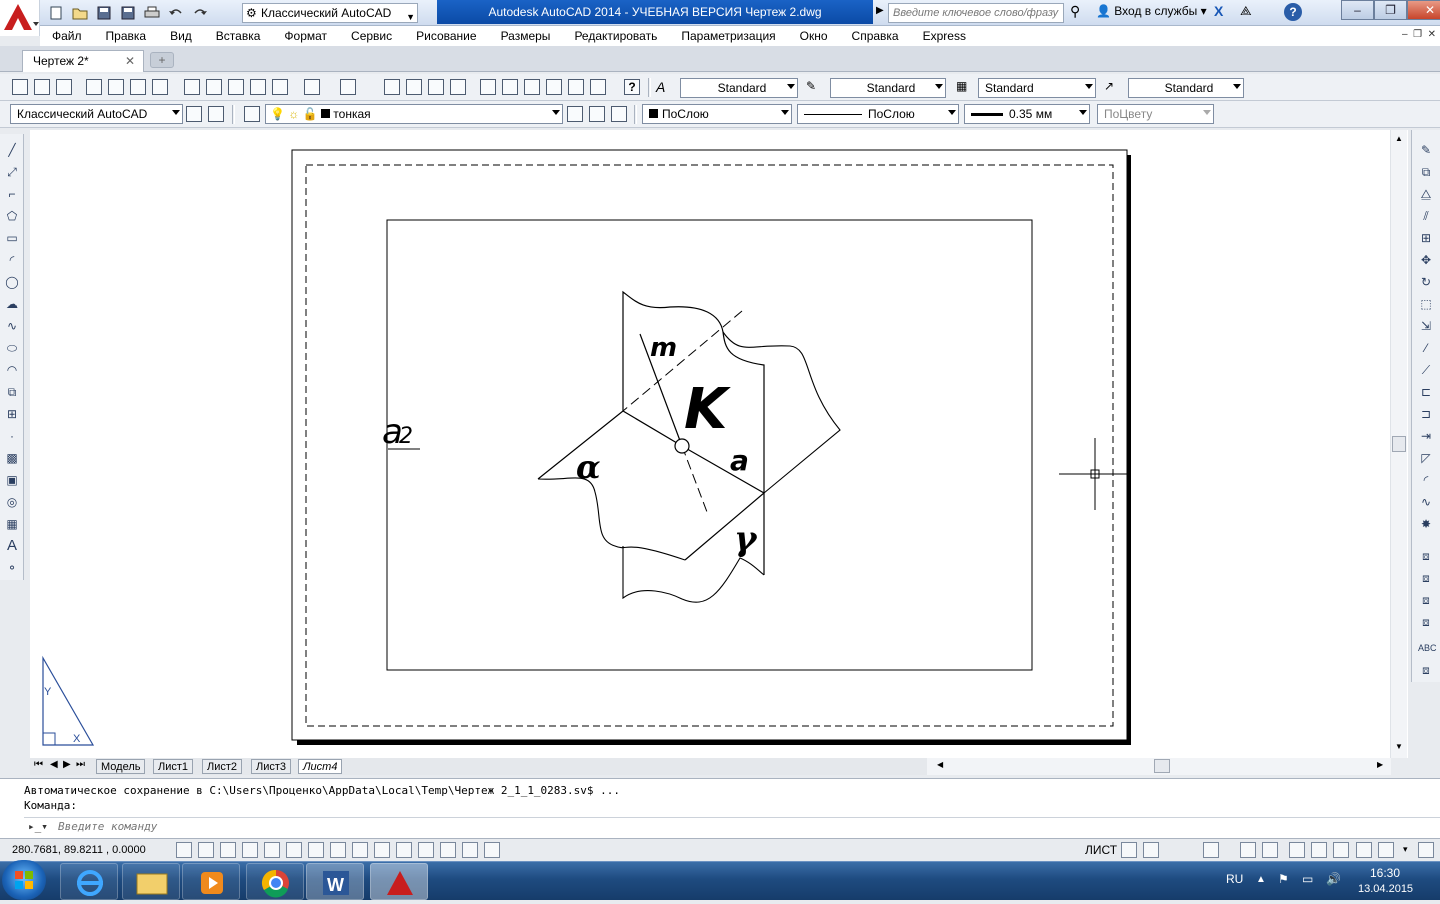 This screenshot has width=1440, height=904. What do you see at coordinates (162, 60) in the screenshot?
I see `new-tab-button: +` at bounding box center [162, 60].